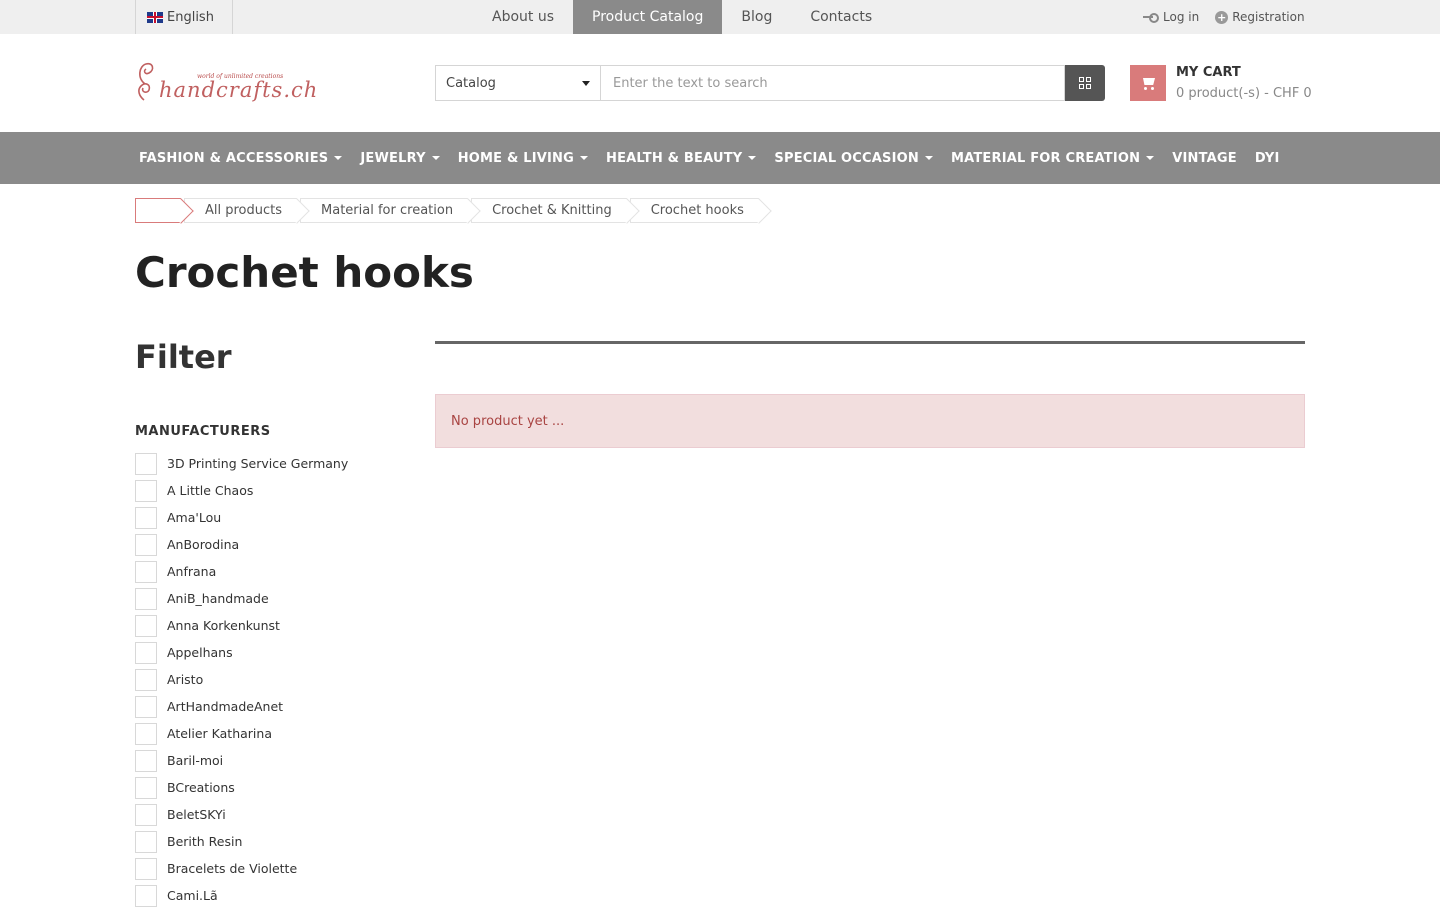 Image resolution: width=1440 pixels, height=909 pixels. What do you see at coordinates (191, 571) in the screenshot?
I see `manufacturer-label: Anfrana` at bounding box center [191, 571].